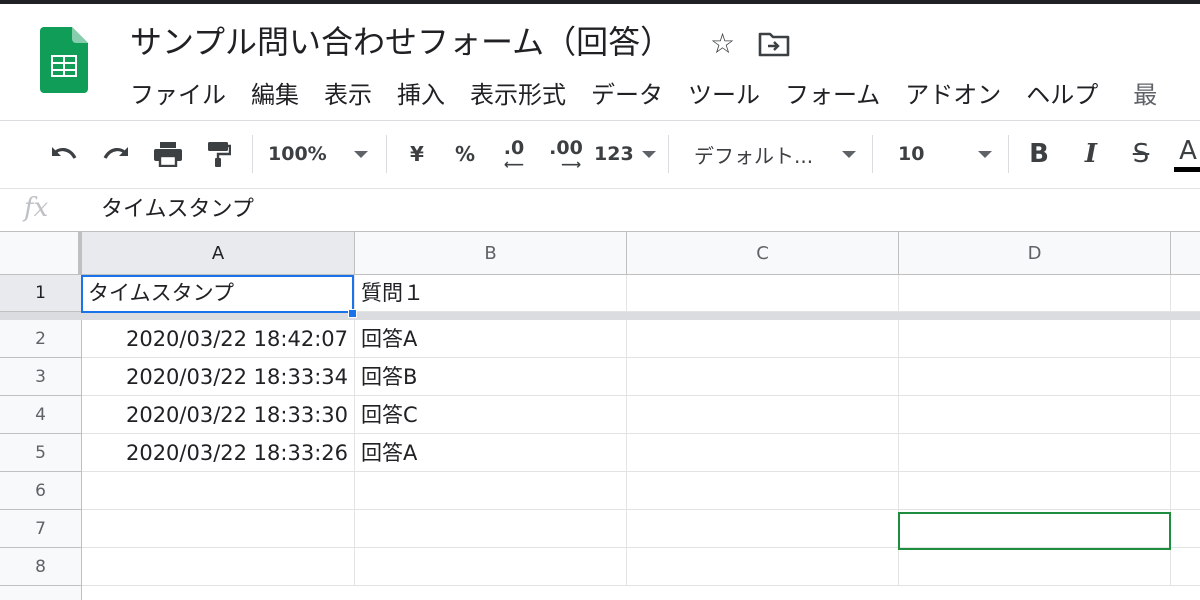 This screenshot has width=1200, height=600. I want to click on cell-e4, so click(1185, 415).